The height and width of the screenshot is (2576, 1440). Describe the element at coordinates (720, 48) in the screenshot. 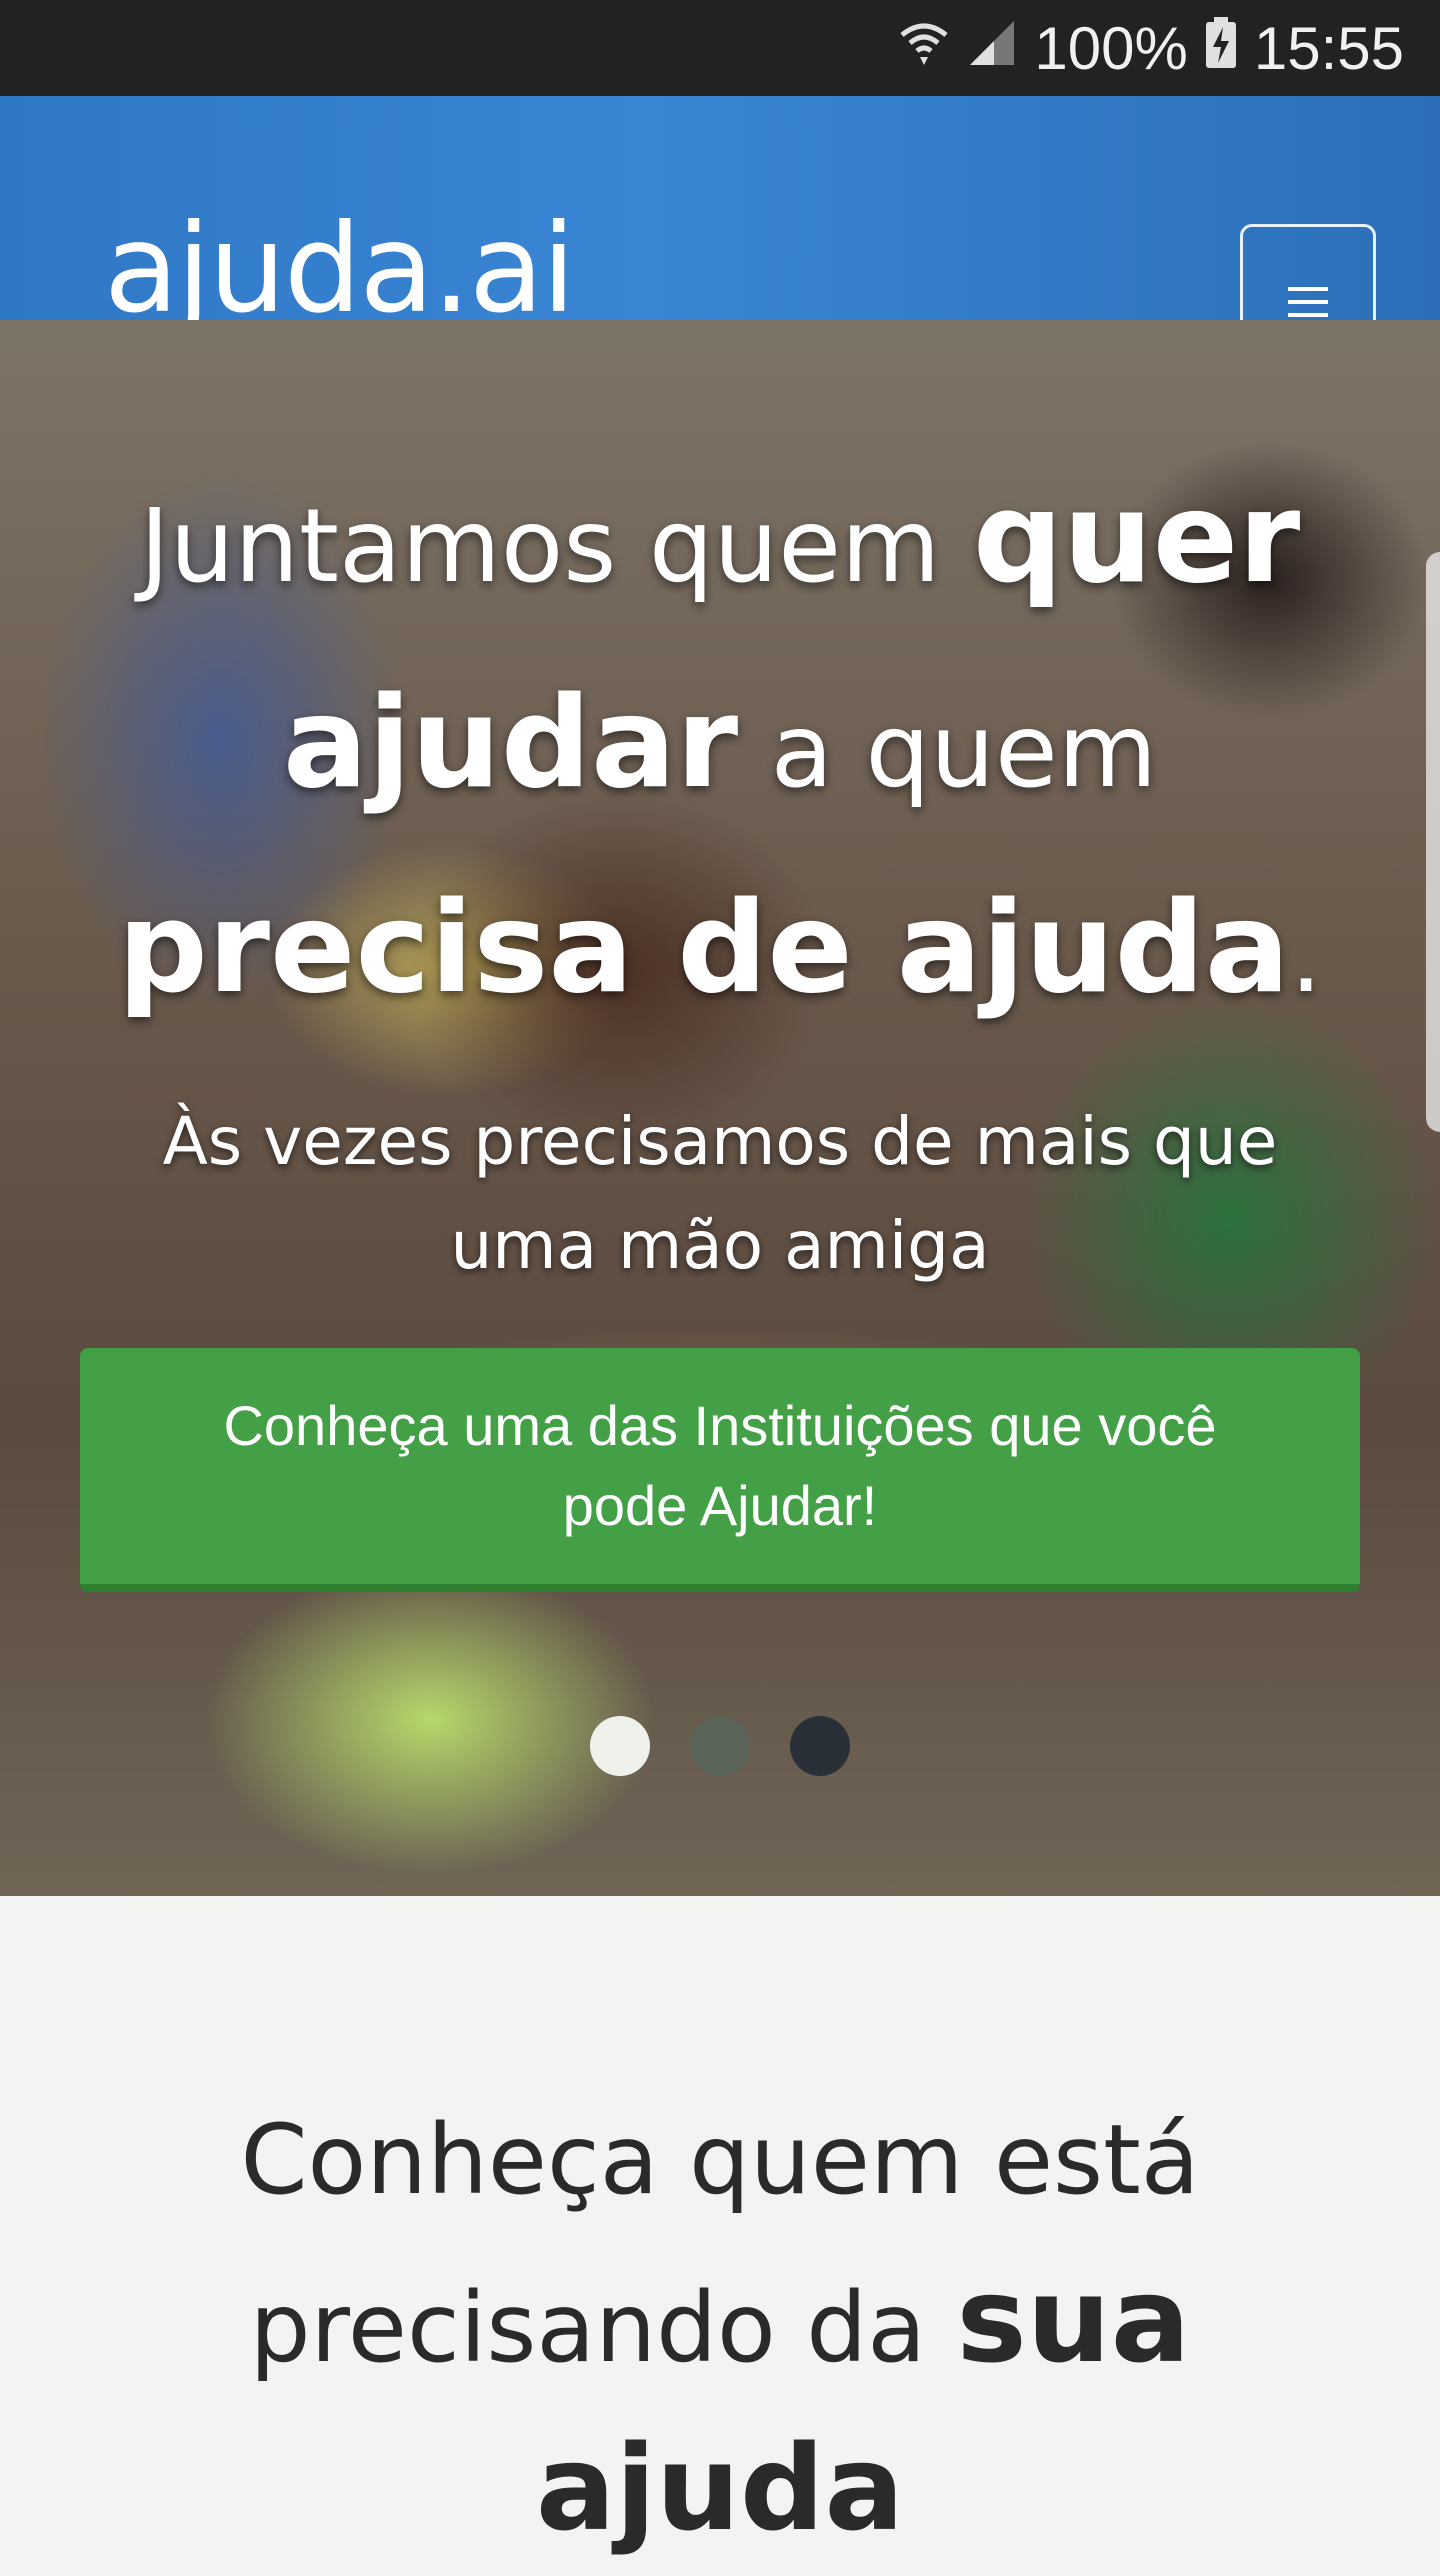

I see `status-bar: 100% 15:55` at that location.